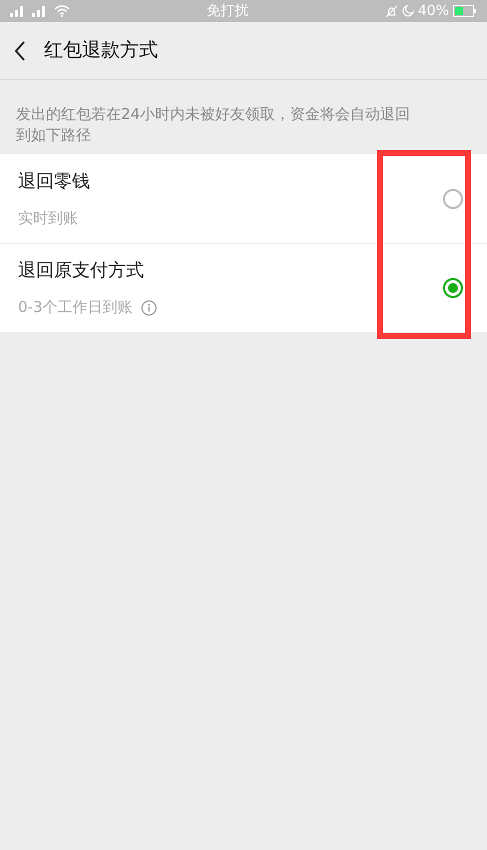  What do you see at coordinates (227, 11) in the screenshot?
I see `status-text: 免打扰` at bounding box center [227, 11].